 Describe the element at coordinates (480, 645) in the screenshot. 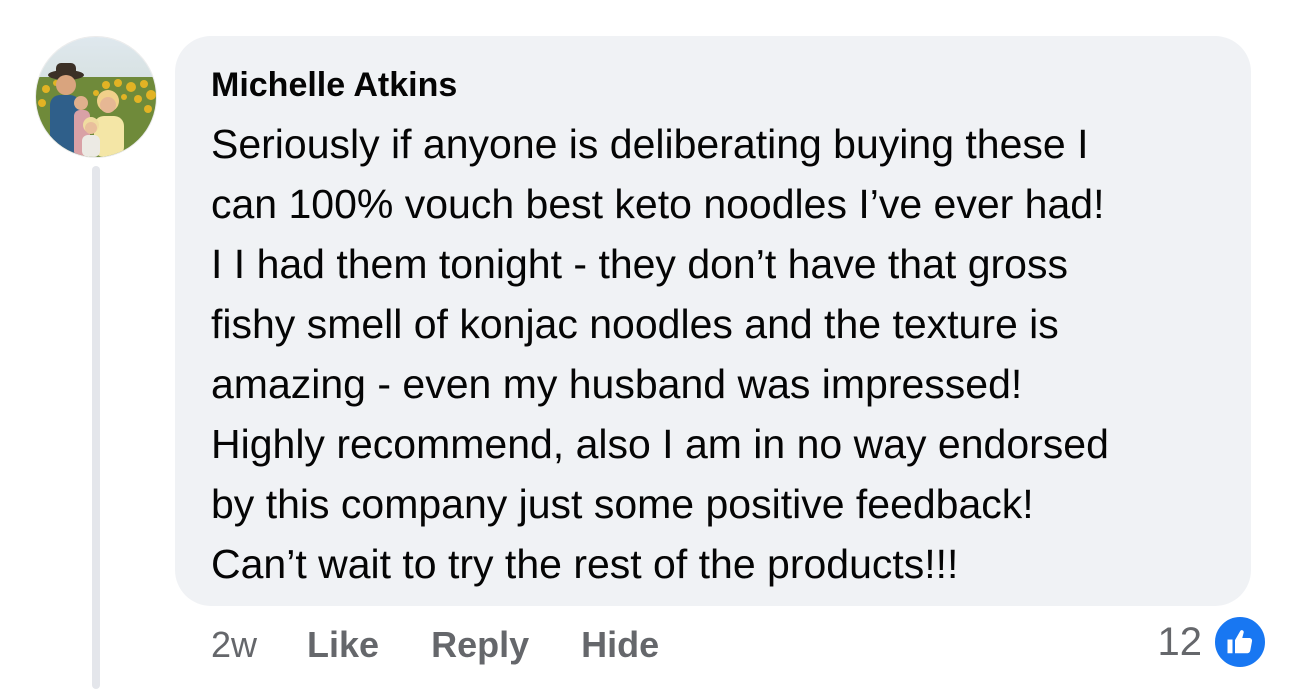

I see `reply-button: Reply` at that location.